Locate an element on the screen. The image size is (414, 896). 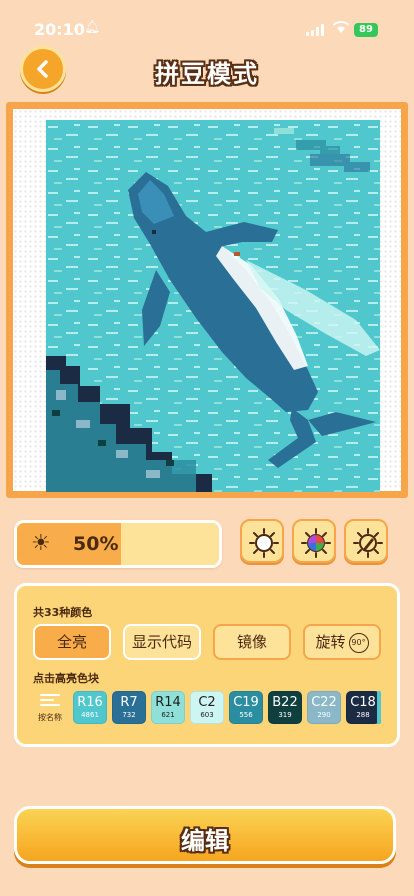
color-swatch: C22 290 is located at coordinates (324, 707).